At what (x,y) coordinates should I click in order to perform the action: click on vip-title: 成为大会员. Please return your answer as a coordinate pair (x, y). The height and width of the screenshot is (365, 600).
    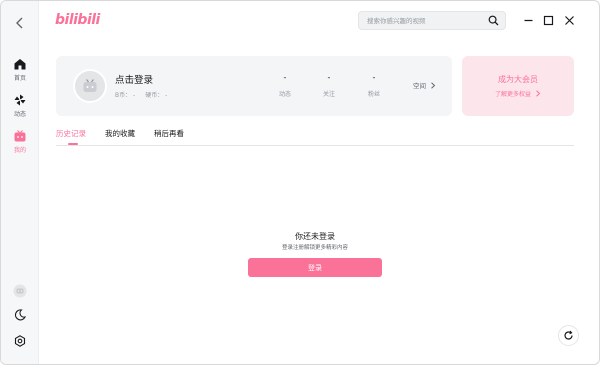
    Looking at the image, I should click on (518, 79).